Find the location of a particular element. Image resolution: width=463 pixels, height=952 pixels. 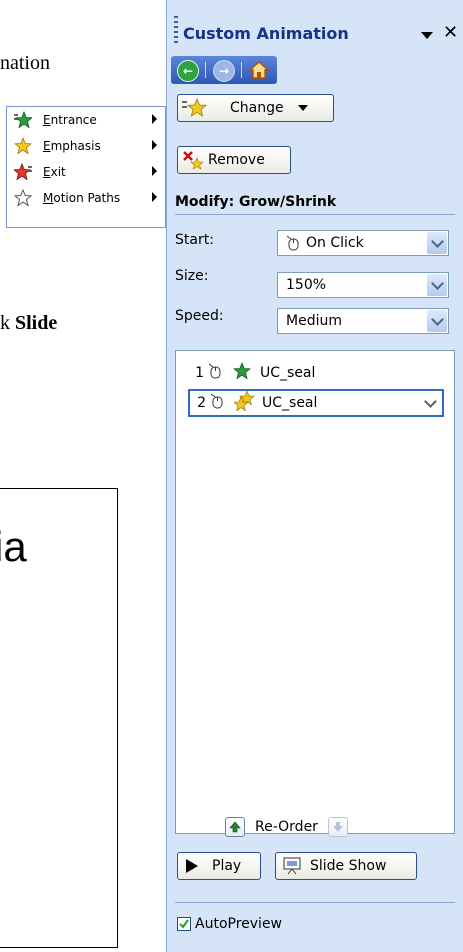

change-dropdown-arrow-icon is located at coordinates (302, 108).